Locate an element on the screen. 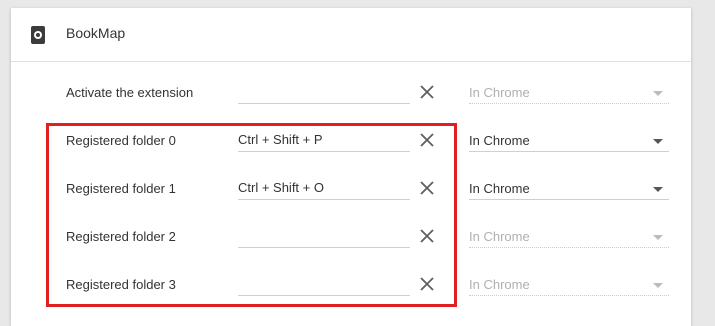  shortcut-row-folder-2: Registered folder 2 In Chrome is located at coordinates (351, 238).